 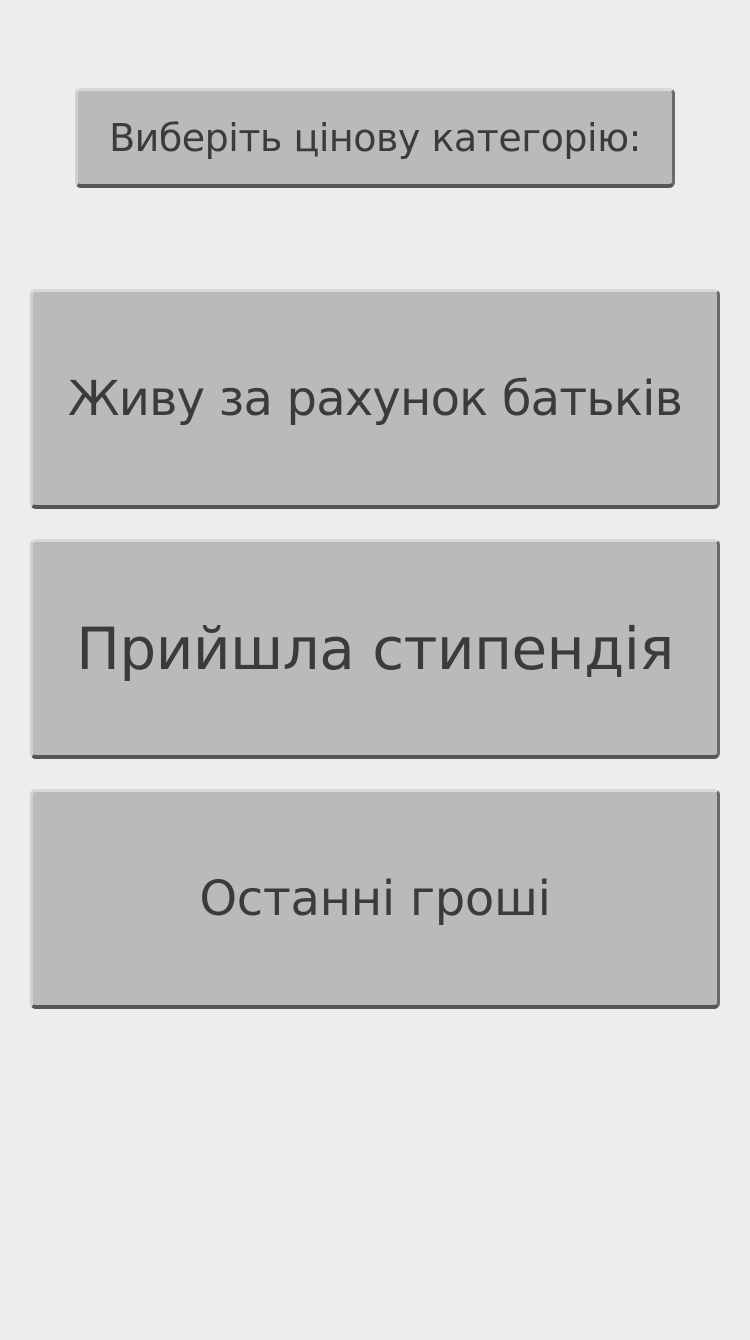 What do you see at coordinates (375, 138) in the screenshot?
I see `choose-price-category-header: Виберіть цінову категорію:` at bounding box center [375, 138].